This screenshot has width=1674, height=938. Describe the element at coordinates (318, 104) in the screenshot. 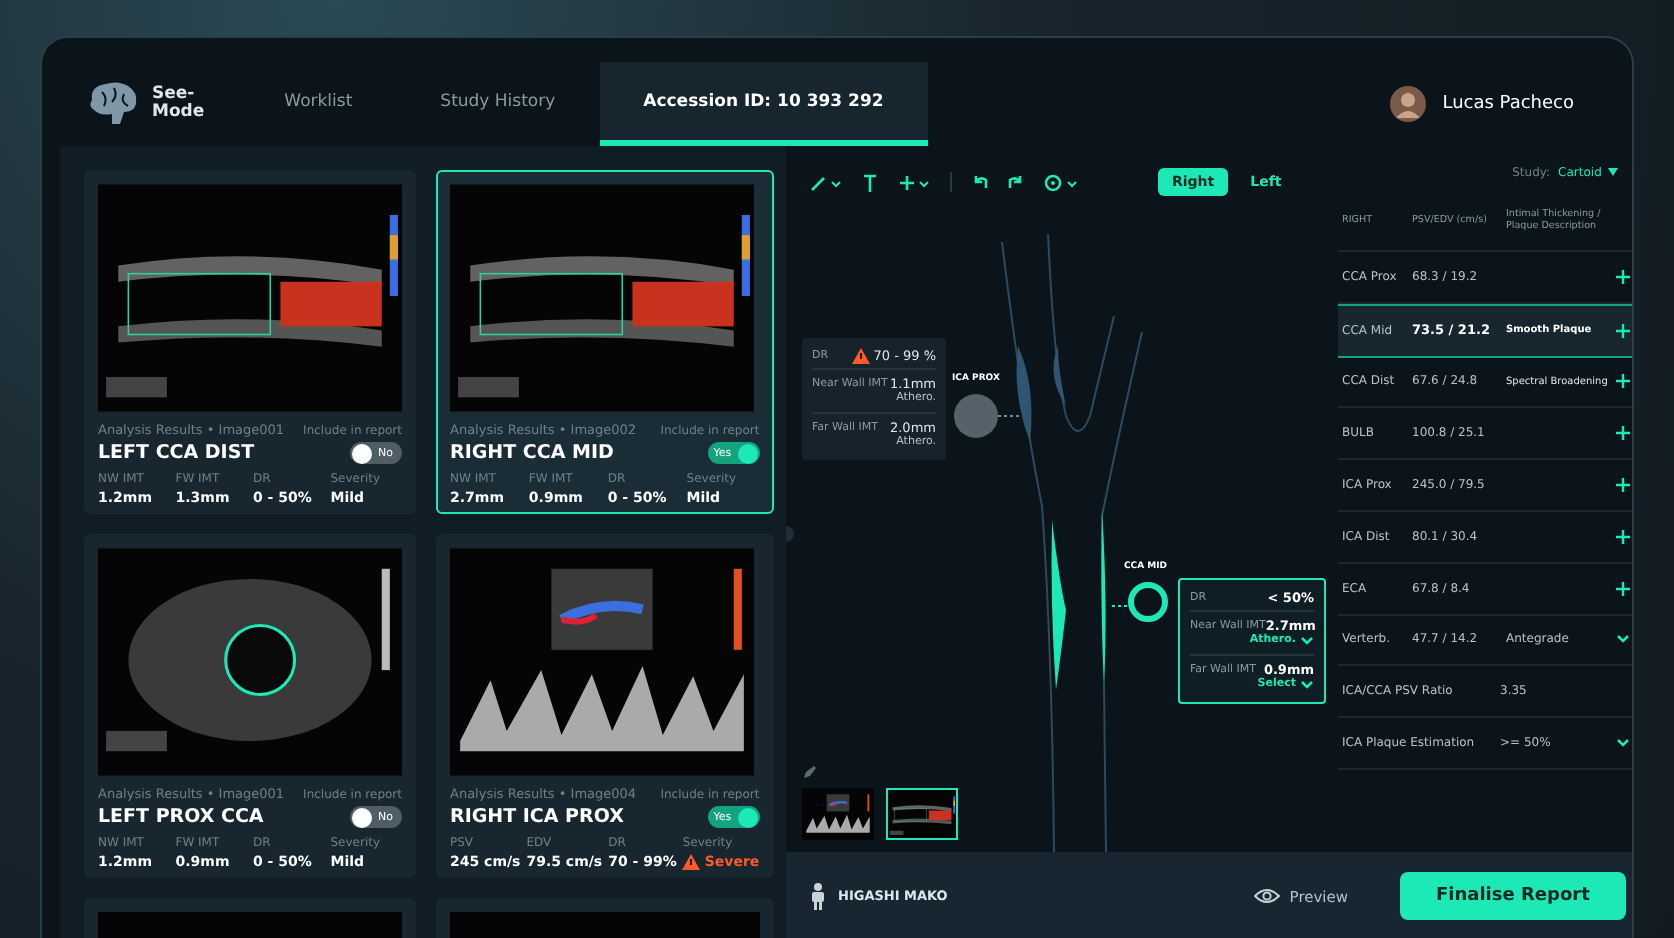

I see `nav-tab: Worklist` at that location.